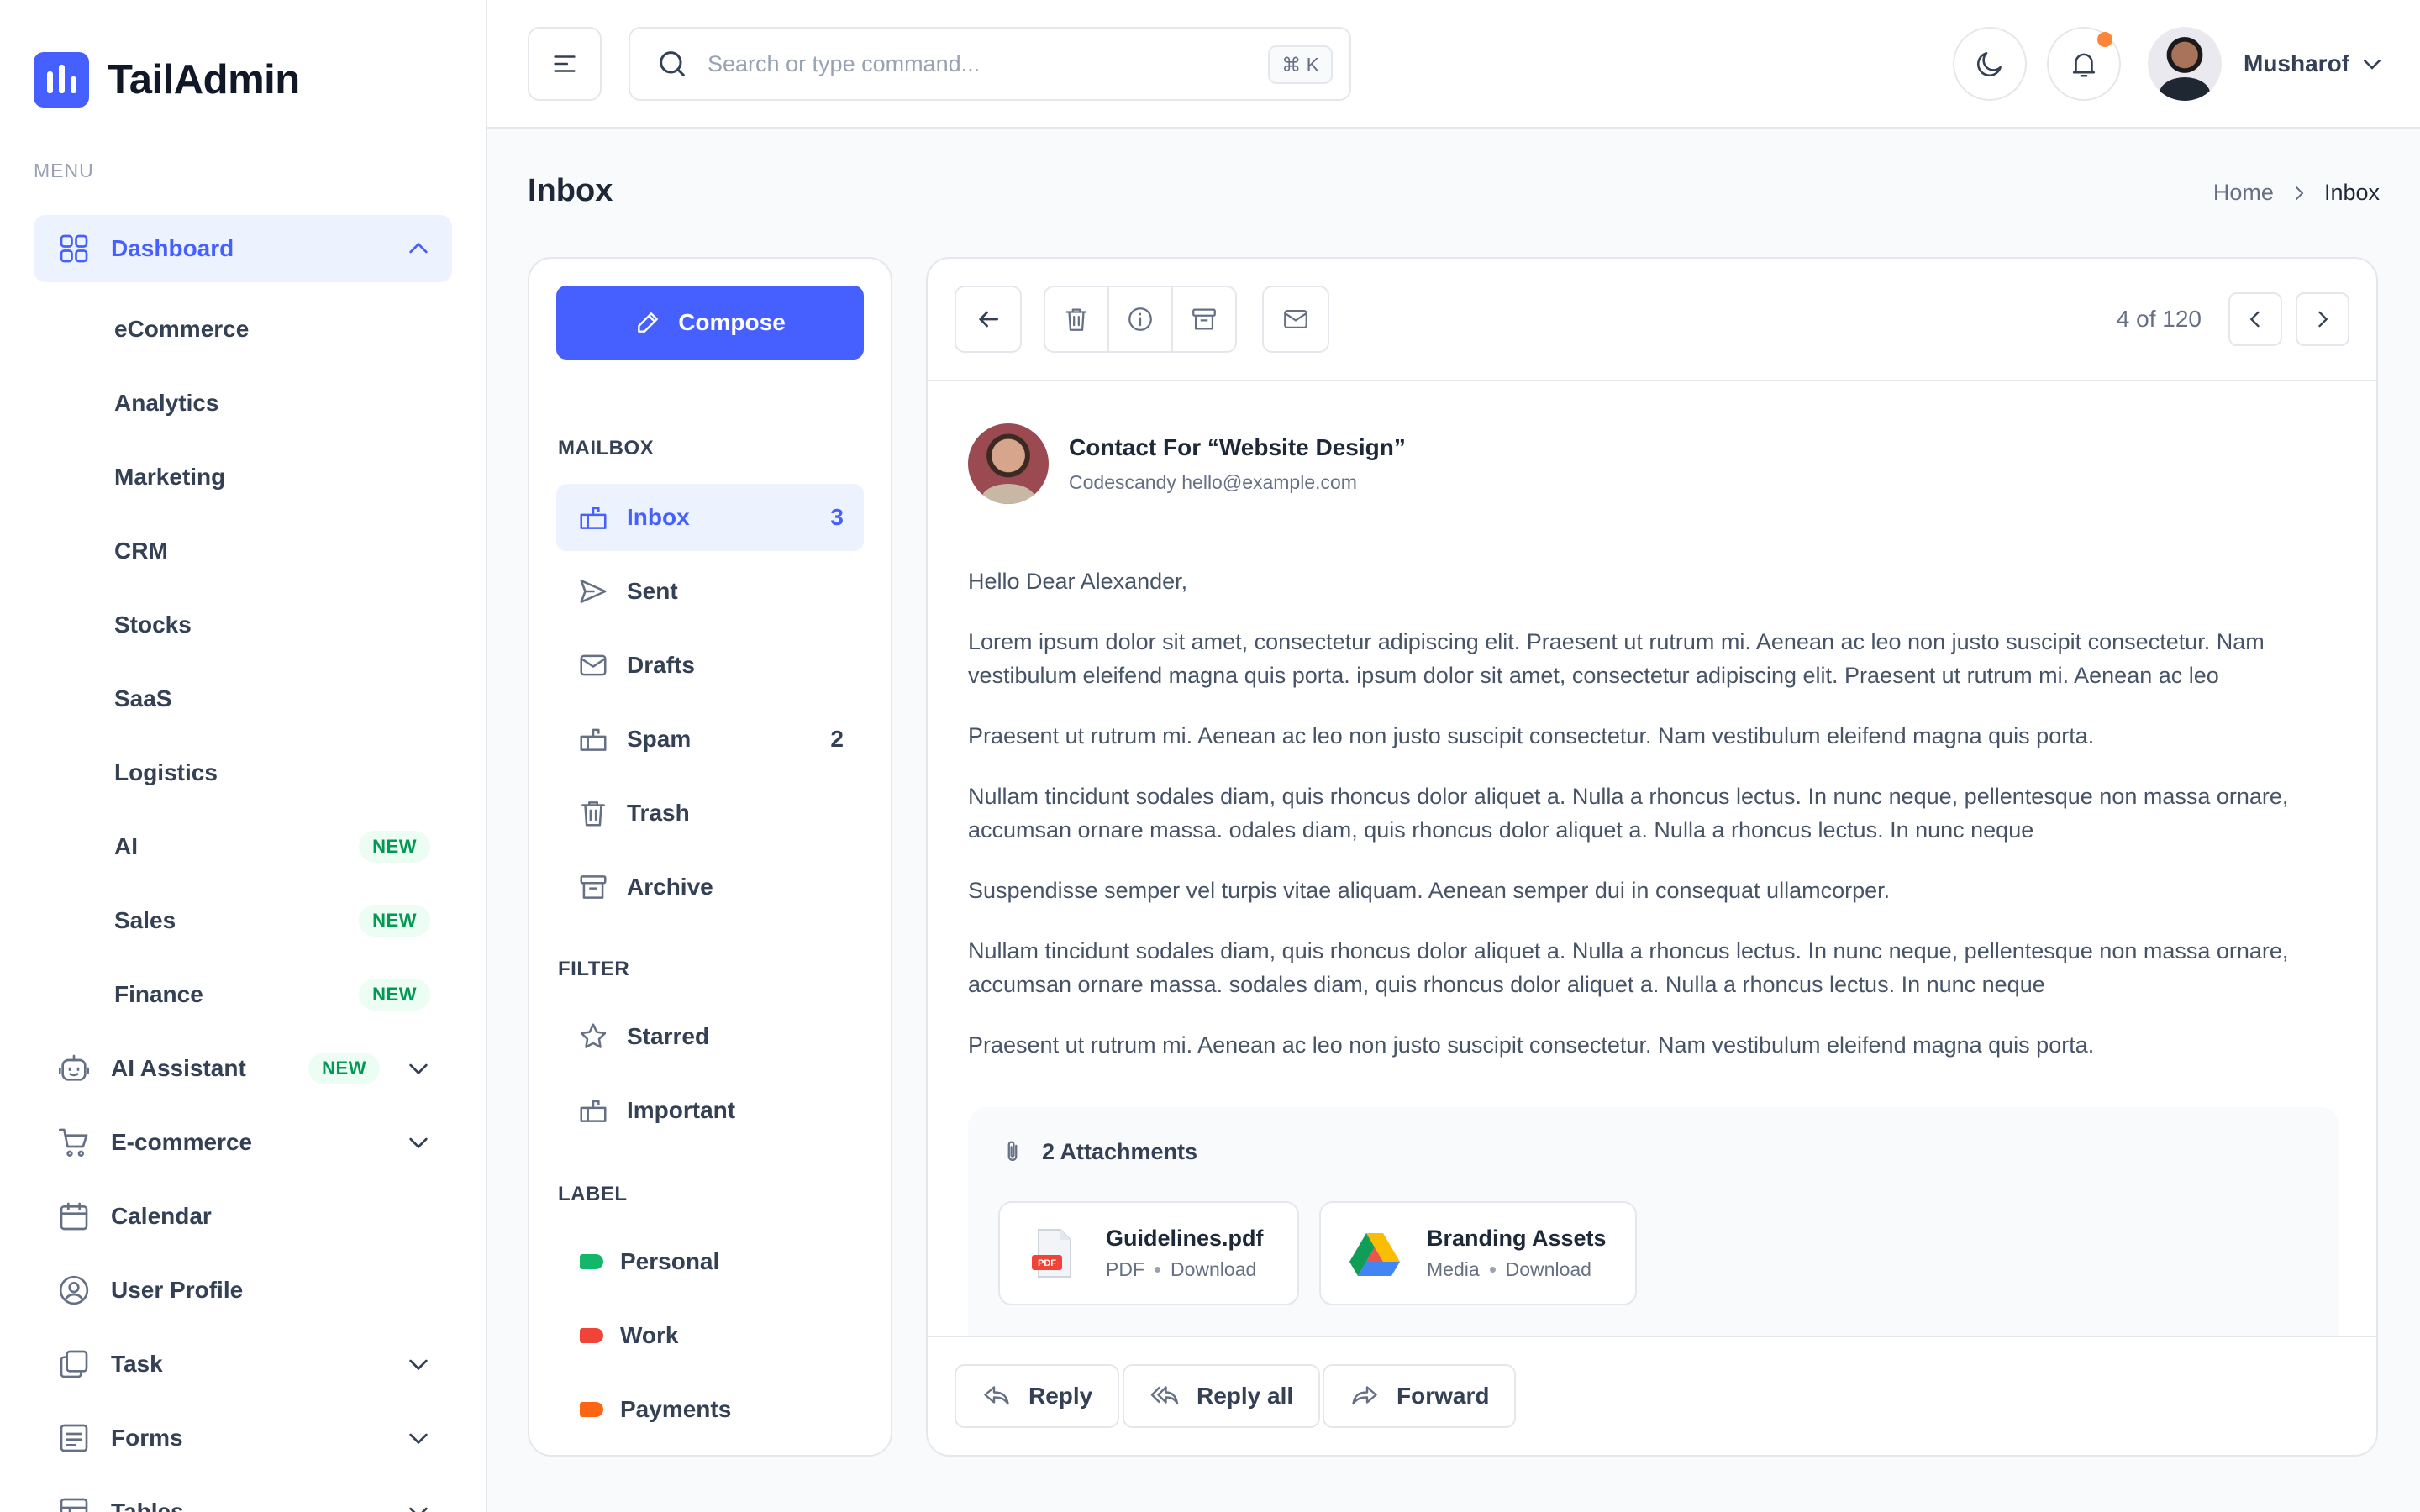  I want to click on email-toolbar: 4 of 120, so click(1652, 320).